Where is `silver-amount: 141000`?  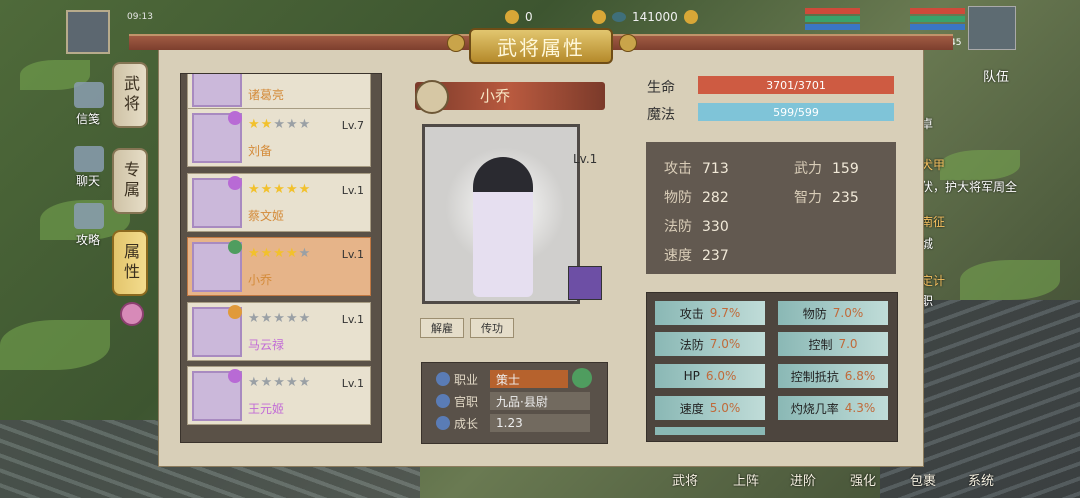 silver-amount: 141000 is located at coordinates (655, 17).